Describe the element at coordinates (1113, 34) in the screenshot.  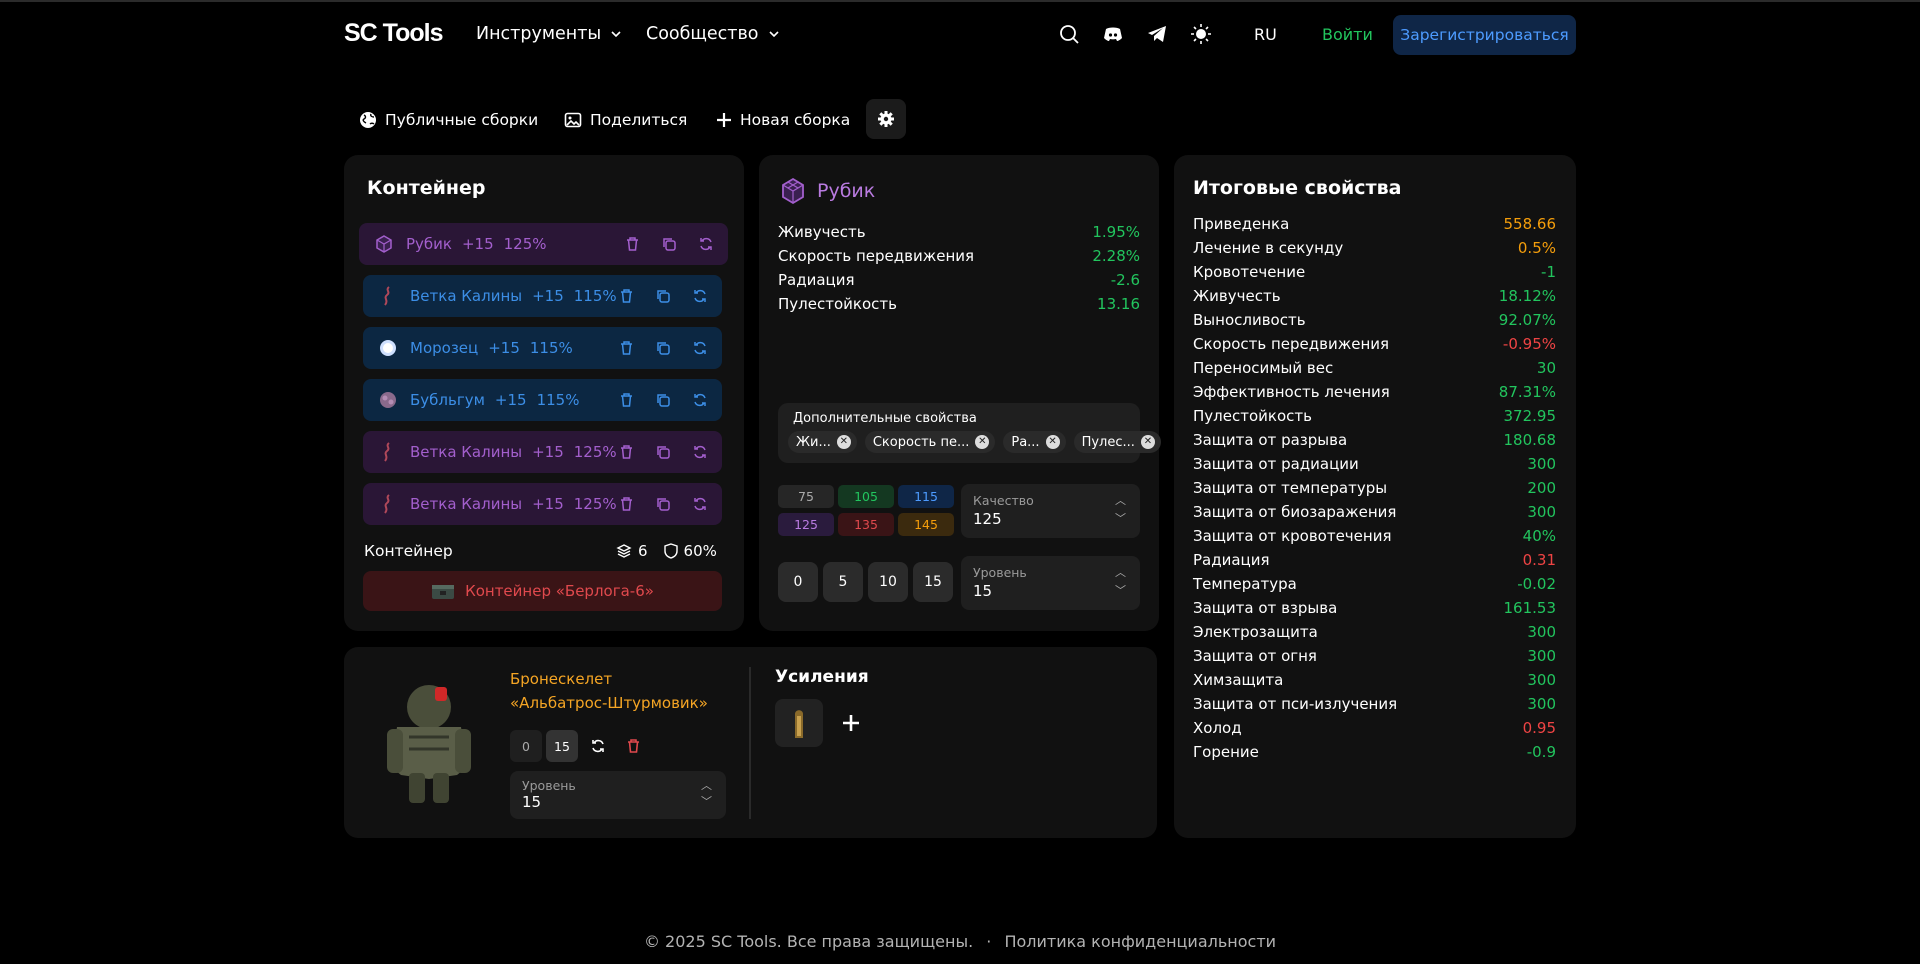
I see `discord-icon` at that location.